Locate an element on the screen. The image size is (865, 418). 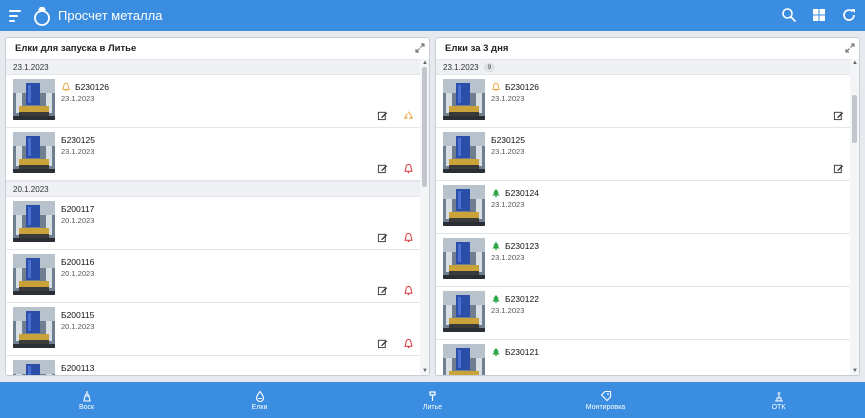
date-group-header: 20.1.2023 is located at coordinates (213, 189).